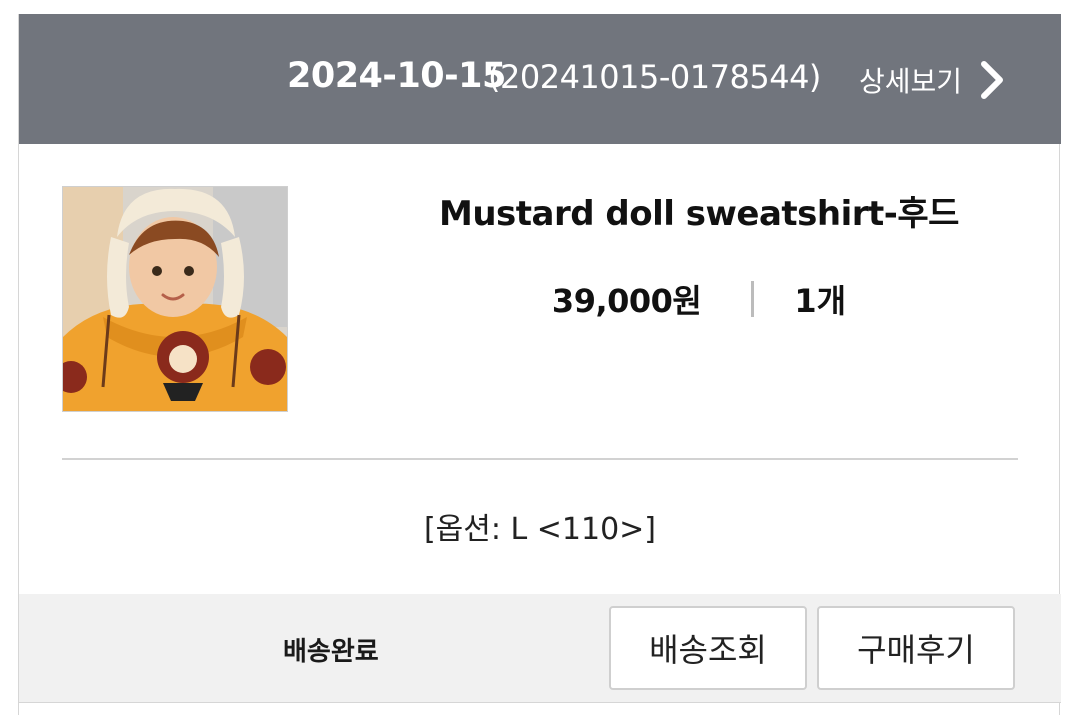 This screenshot has width=1080, height=715. What do you see at coordinates (911, 81) in the screenshot?
I see `view-details-label: 상세보기` at bounding box center [911, 81].